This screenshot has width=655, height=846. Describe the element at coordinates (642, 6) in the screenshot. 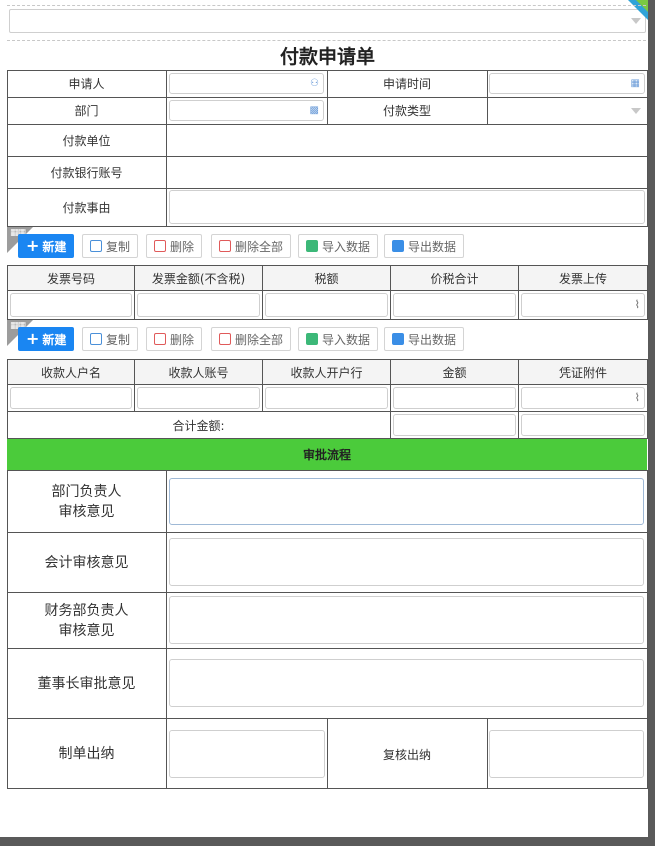

I see `corner-ribbon-accent` at that location.